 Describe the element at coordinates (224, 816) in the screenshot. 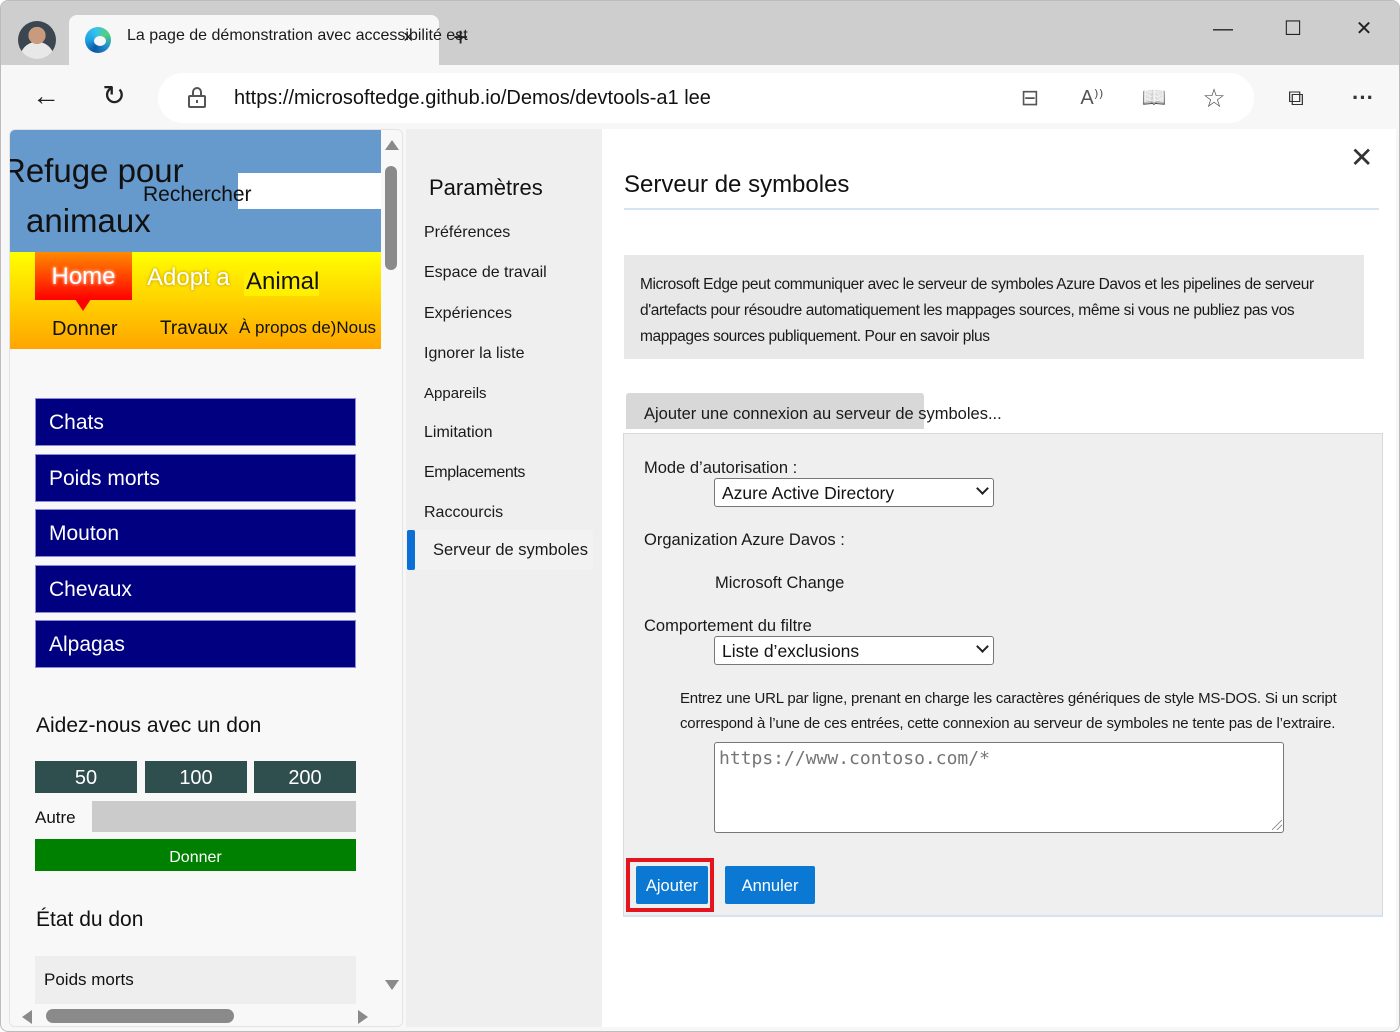

I see `other-amount-input` at that location.